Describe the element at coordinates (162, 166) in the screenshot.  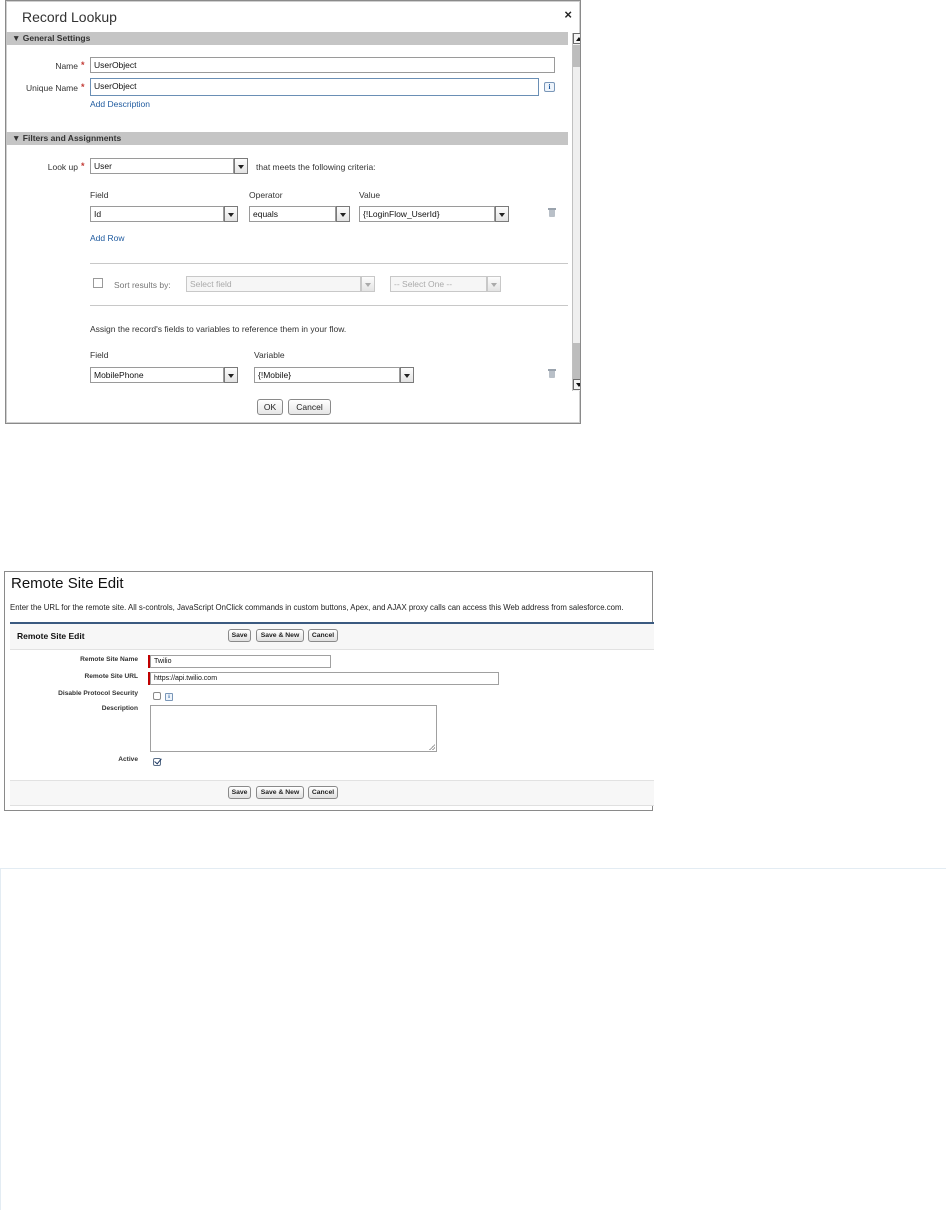
I see `lookup-object-select: User` at that location.